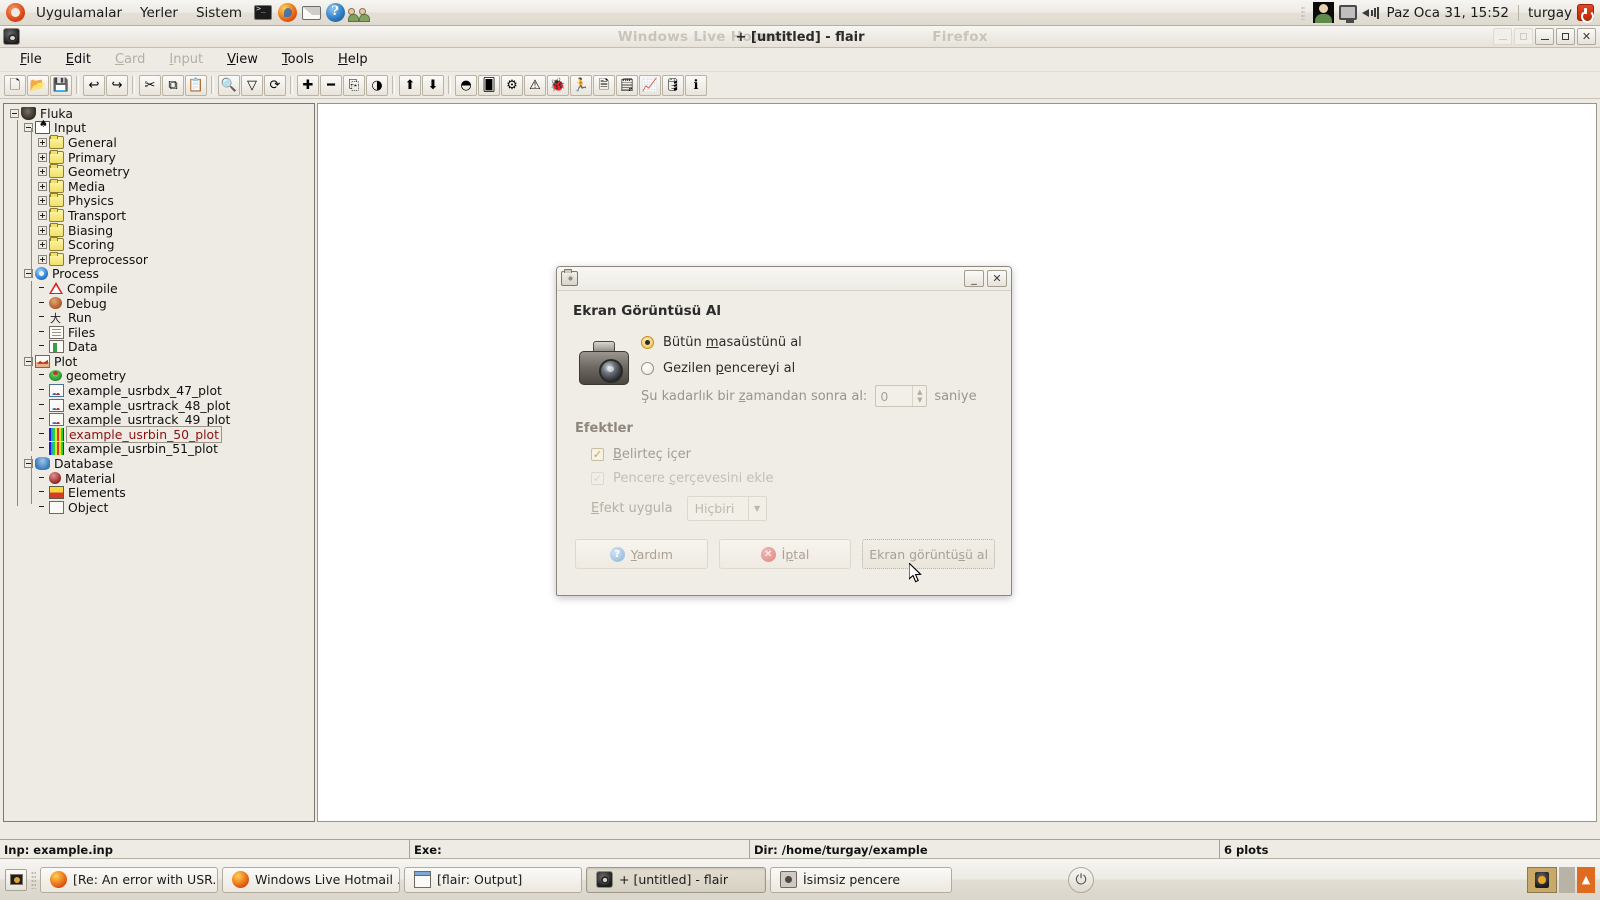 The image size is (1600, 900). What do you see at coordinates (159, 171) in the screenshot?
I see `tree-item-geometry: Geometry` at bounding box center [159, 171].